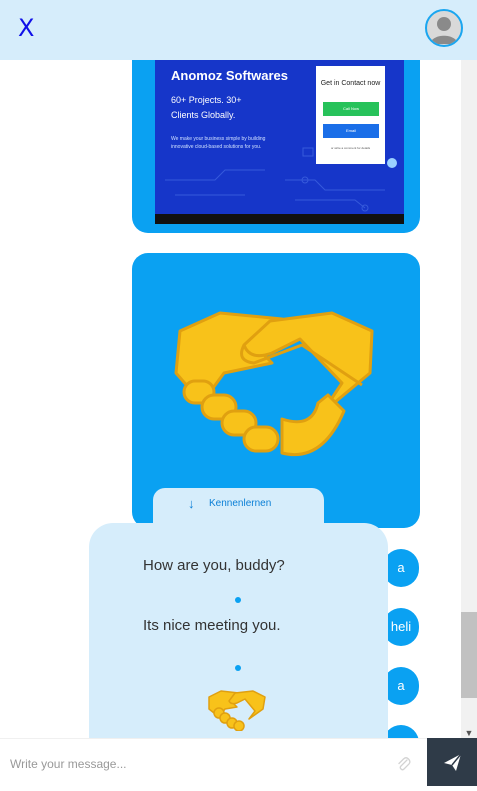 The height and width of the screenshot is (791, 477). I want to click on user-reply-bubble: aa, so click(401, 731).